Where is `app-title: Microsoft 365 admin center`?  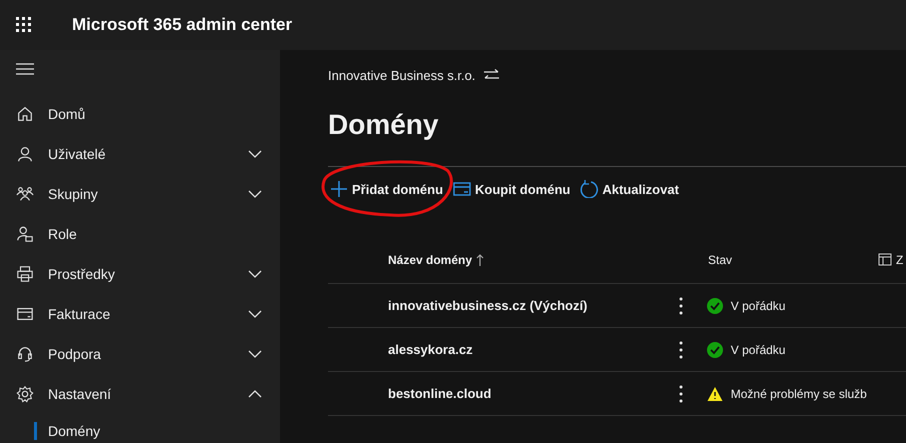
app-title: Microsoft 365 admin center is located at coordinates (182, 25).